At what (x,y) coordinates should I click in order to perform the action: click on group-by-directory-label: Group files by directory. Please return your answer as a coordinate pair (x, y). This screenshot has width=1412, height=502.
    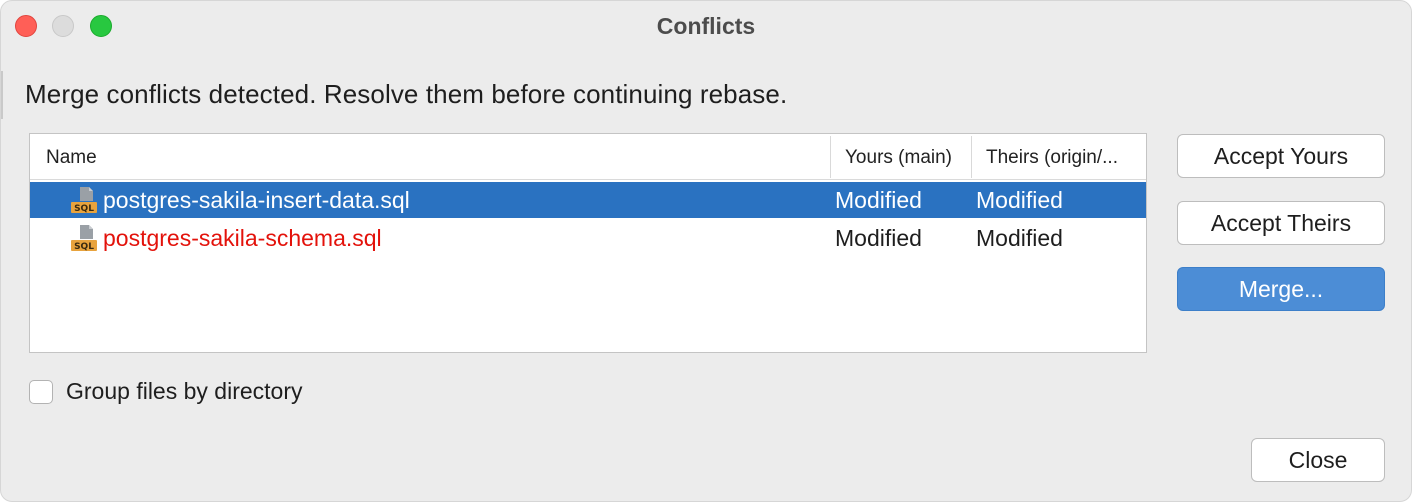
    Looking at the image, I should click on (184, 391).